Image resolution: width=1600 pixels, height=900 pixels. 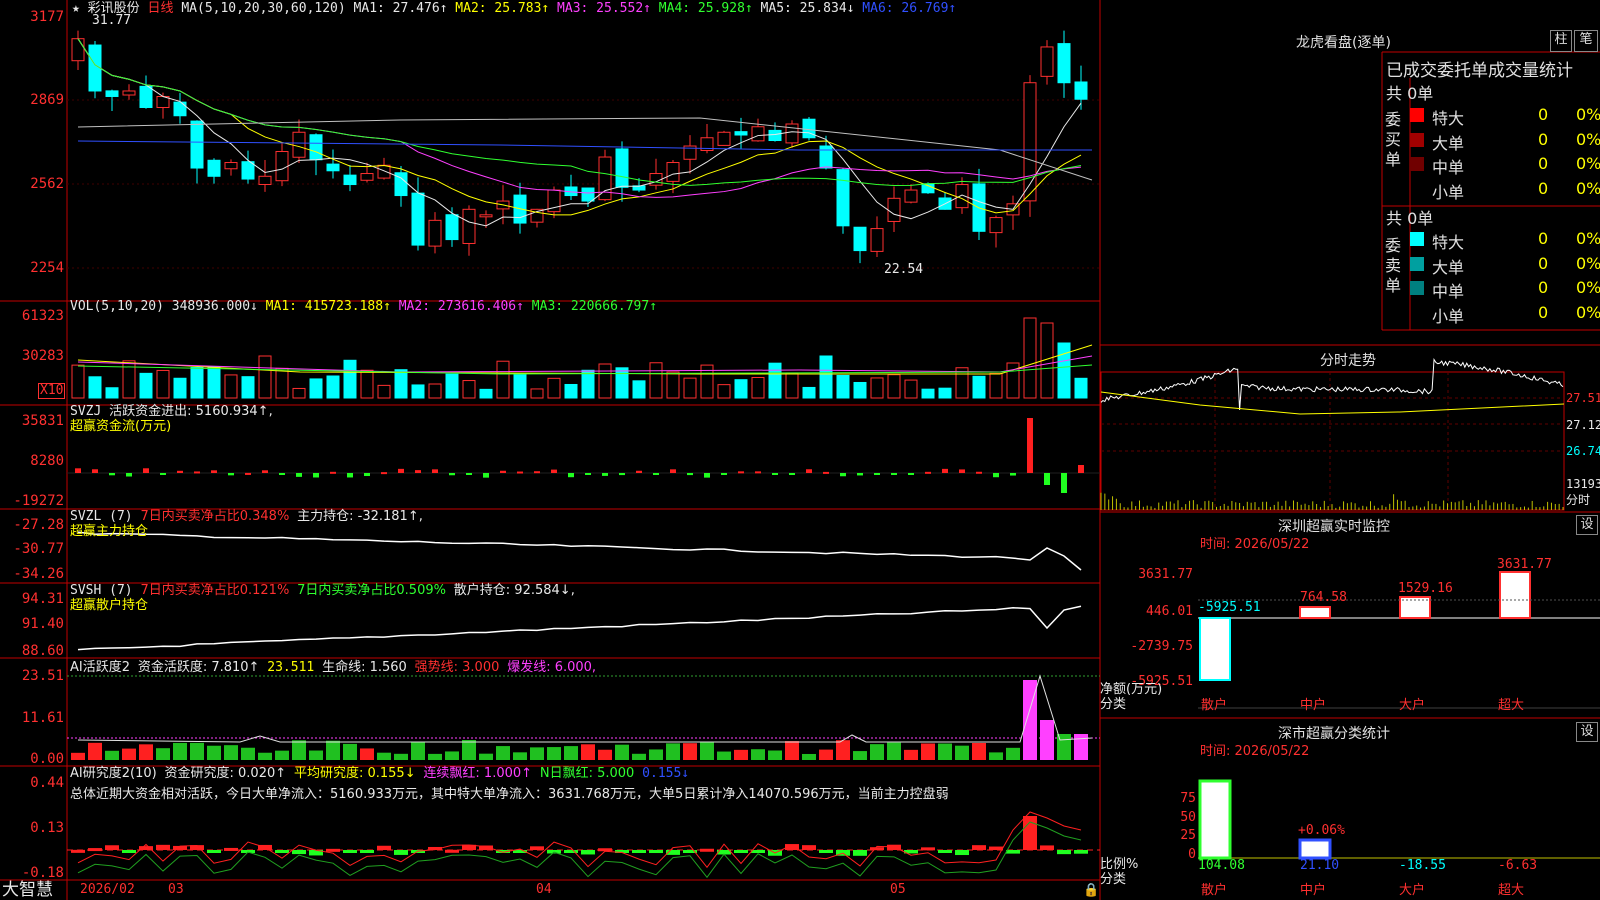 What do you see at coordinates (1511, 890) in the screenshot?
I see `stats-cat-3: 超大` at bounding box center [1511, 890].